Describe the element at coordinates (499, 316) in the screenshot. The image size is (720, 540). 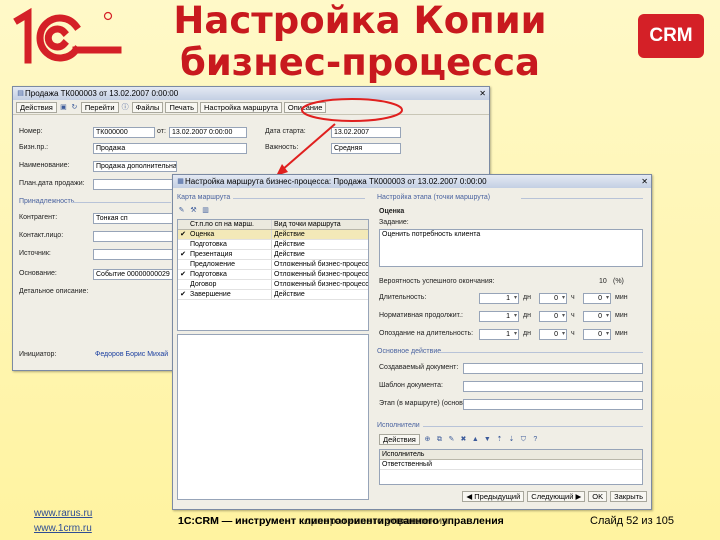
I see `normative-days-input: 1` at that location.